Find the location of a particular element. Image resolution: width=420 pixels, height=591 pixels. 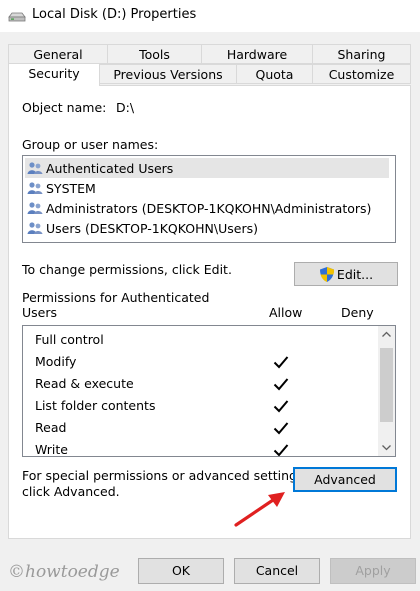

tab-security: Security is located at coordinates (54, 74).